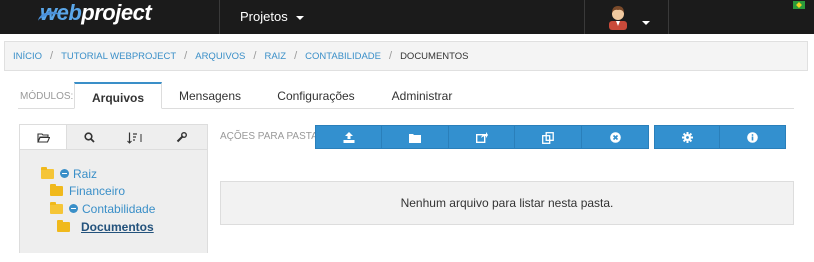 This screenshot has width=814, height=262. Describe the element at coordinates (117, 227) in the screenshot. I see `tree-item-label: Documentos` at that location.